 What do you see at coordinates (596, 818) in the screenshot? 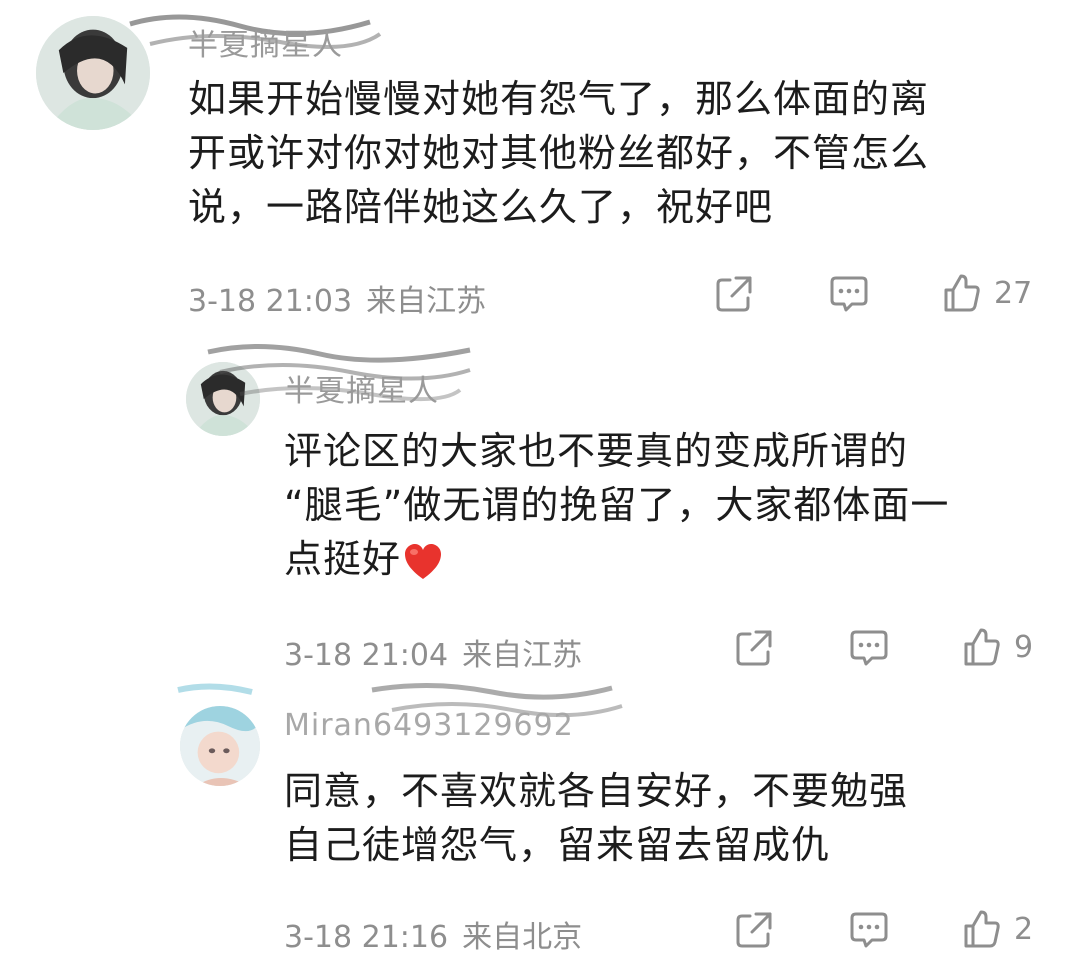
I see `comment-text: 同意，不喜欢就各自安好，不要勉强 自己徒增怨气，留来留去留成仇` at bounding box center [596, 818].